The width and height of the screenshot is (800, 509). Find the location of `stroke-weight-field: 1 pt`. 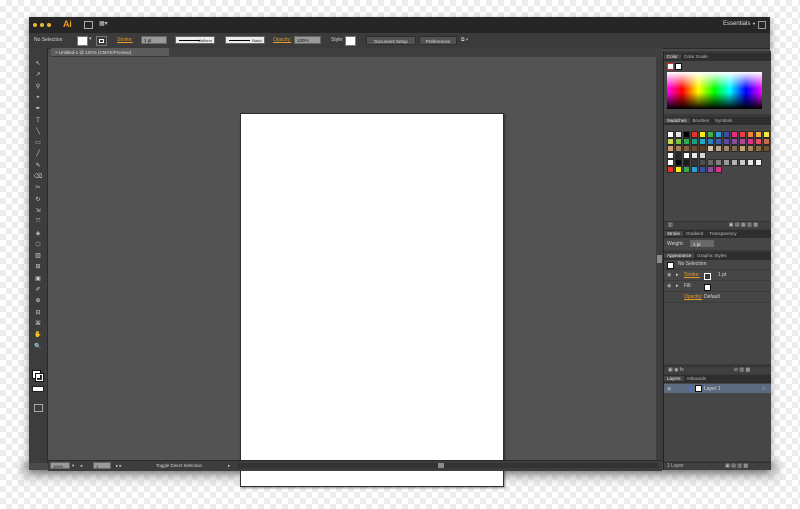

stroke-weight-field: 1 pt is located at coordinates (154, 40).